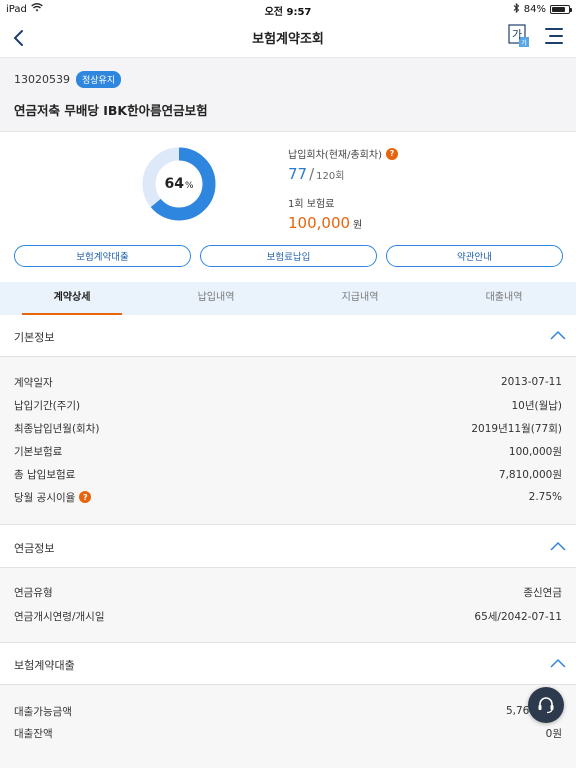 This screenshot has height=768, width=576. Describe the element at coordinates (57, 428) in the screenshot. I see `row-label: 최종납입년월(회차)` at that location.